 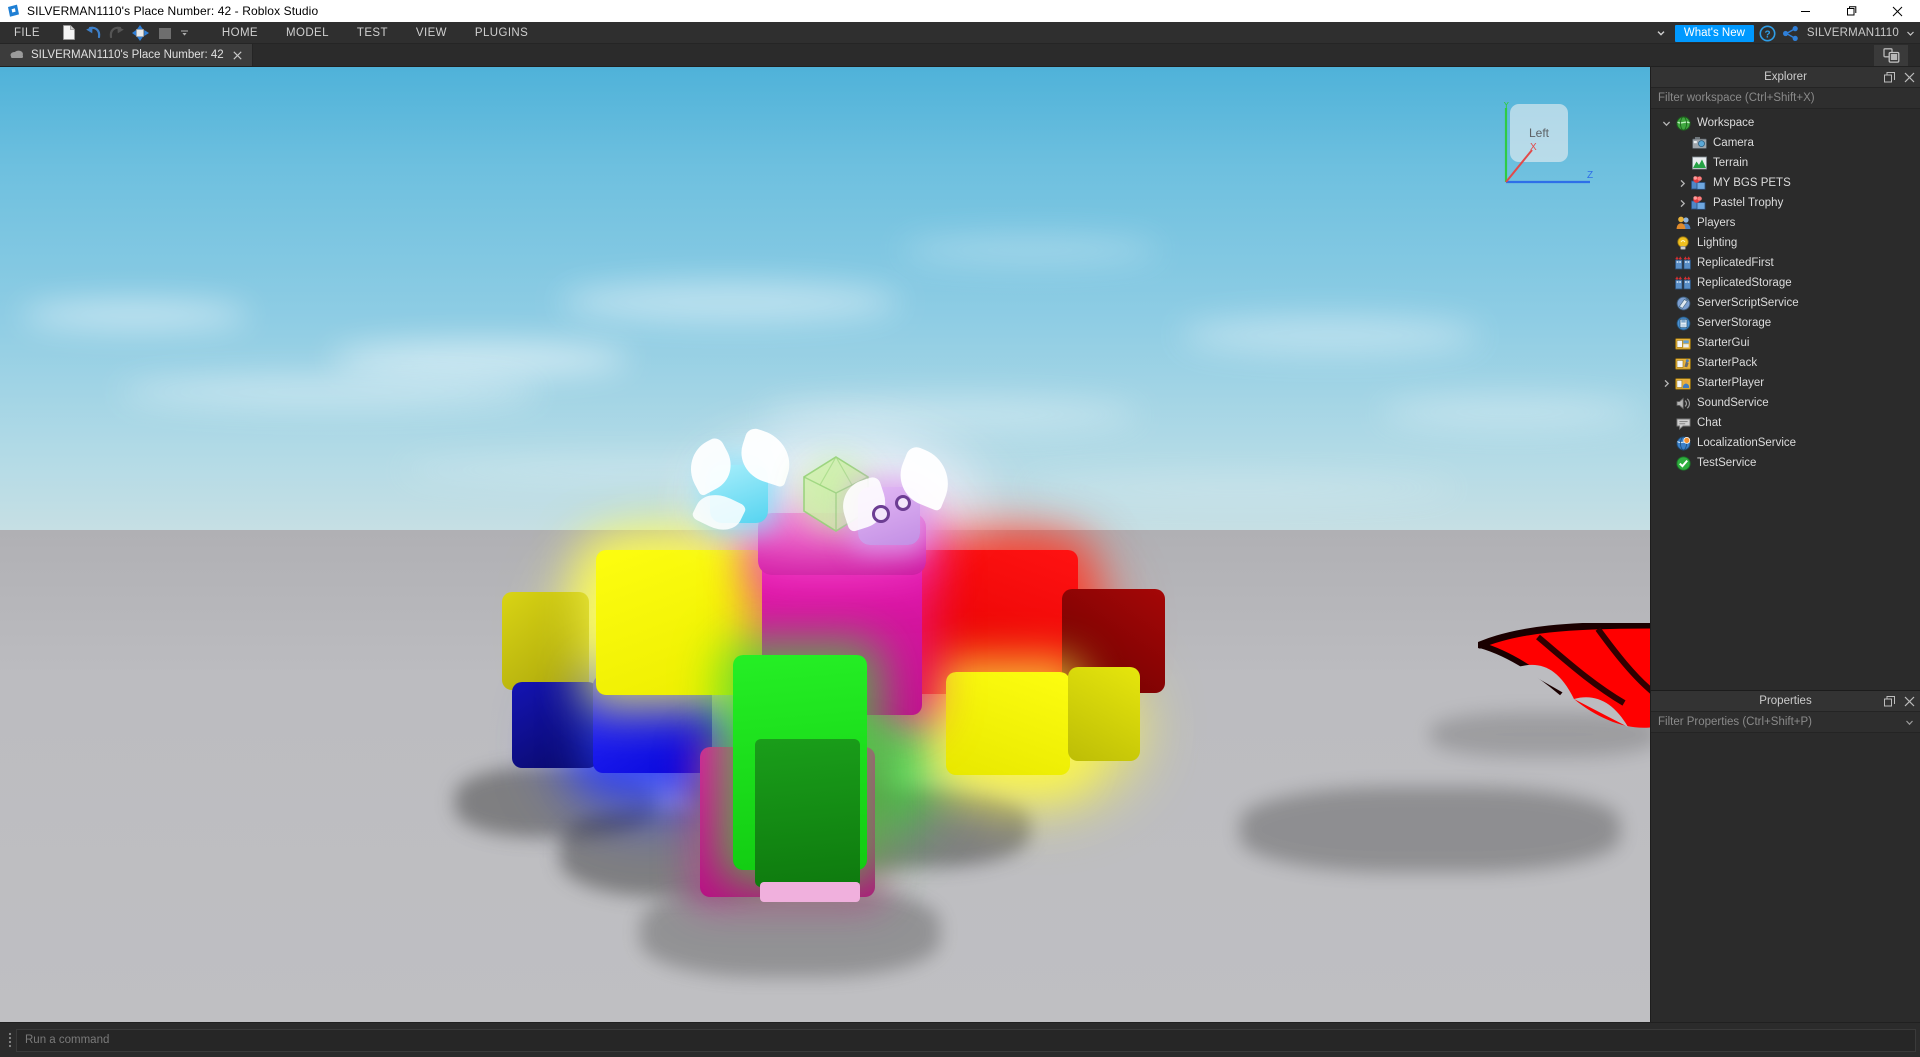 I want to click on tab-model: MODEL, so click(x=307, y=33).